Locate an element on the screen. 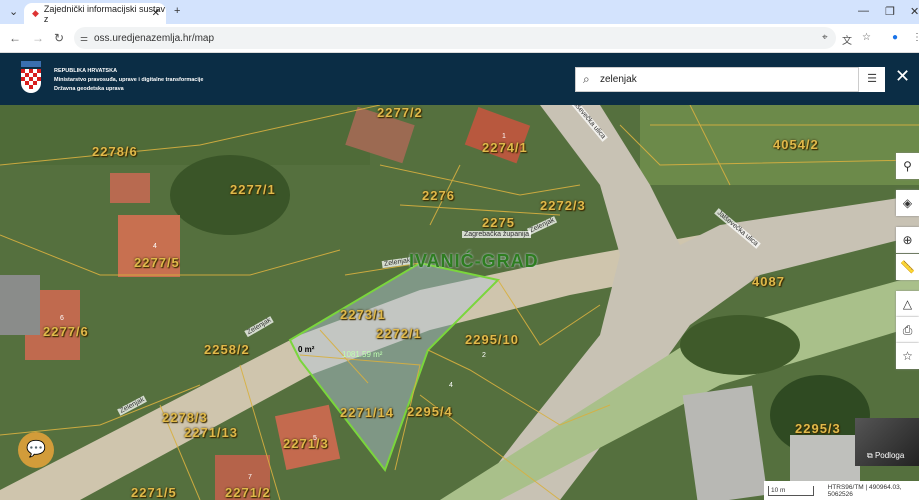 The width and height of the screenshot is (919, 500). shapes-icon: △ is located at coordinates (907, 304).